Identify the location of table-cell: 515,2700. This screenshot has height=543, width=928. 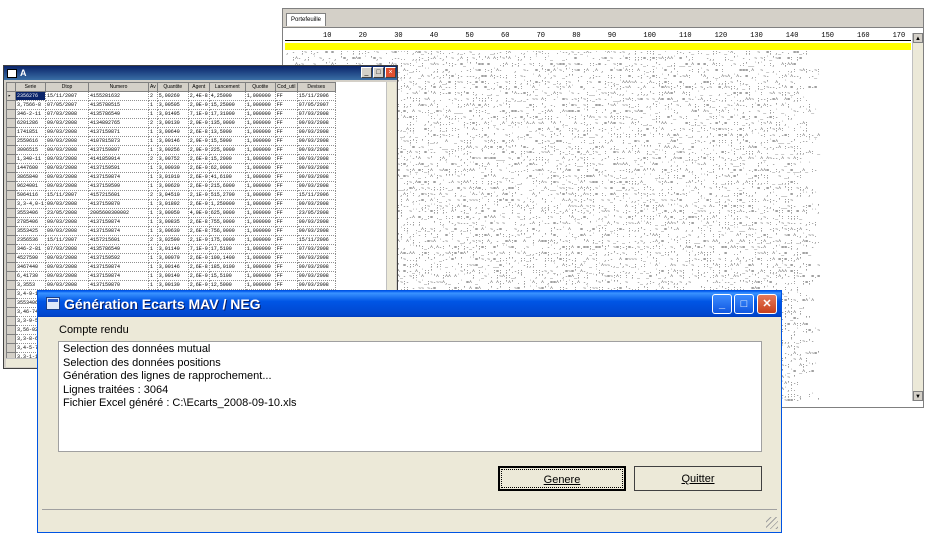
(227, 195).